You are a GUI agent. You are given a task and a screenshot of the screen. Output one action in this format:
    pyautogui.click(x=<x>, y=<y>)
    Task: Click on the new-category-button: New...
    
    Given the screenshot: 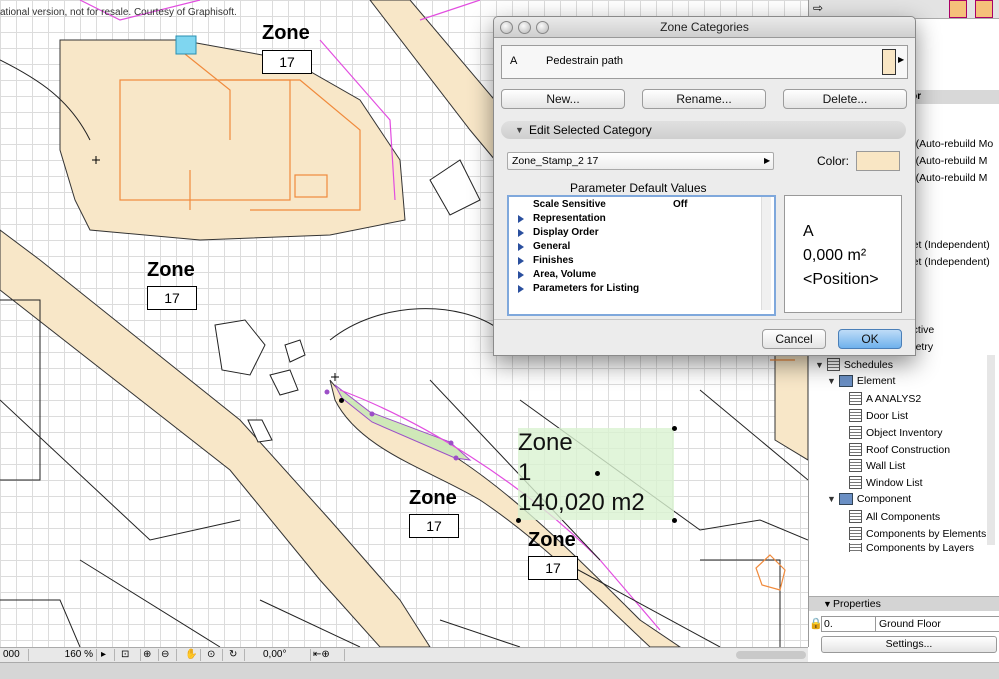 What is the action you would take?
    pyautogui.click(x=563, y=99)
    